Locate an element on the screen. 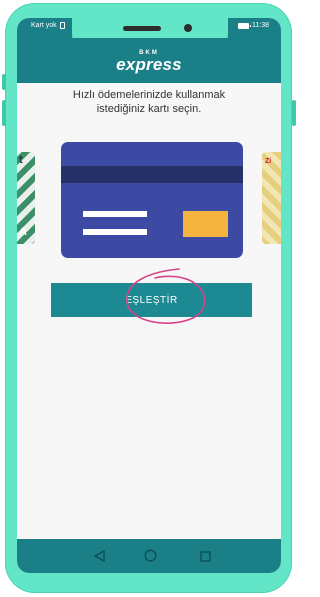 Image resolution: width=320 pixels, height=597 pixels. bkm-express-logo: BKM express is located at coordinates (149, 62).